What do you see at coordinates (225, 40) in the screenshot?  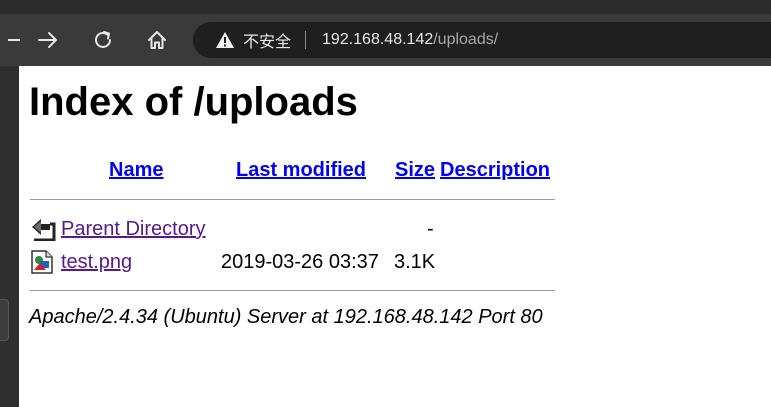 I see `warning-icon` at bounding box center [225, 40].